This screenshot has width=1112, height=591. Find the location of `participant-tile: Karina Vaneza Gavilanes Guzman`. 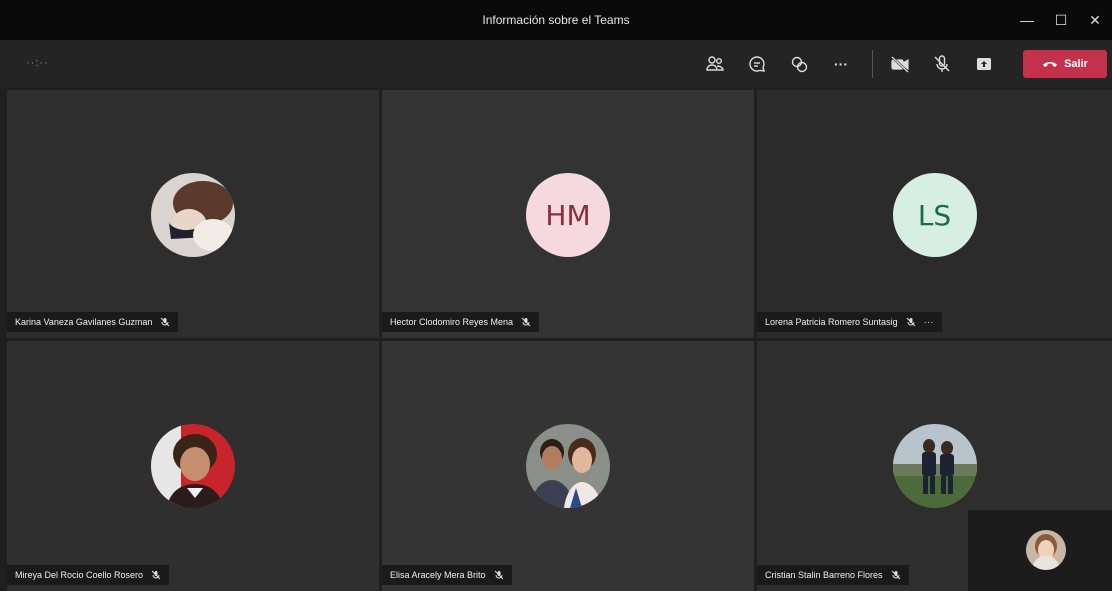

participant-tile: Karina Vaneza Gavilanes Guzman is located at coordinates (193, 214).